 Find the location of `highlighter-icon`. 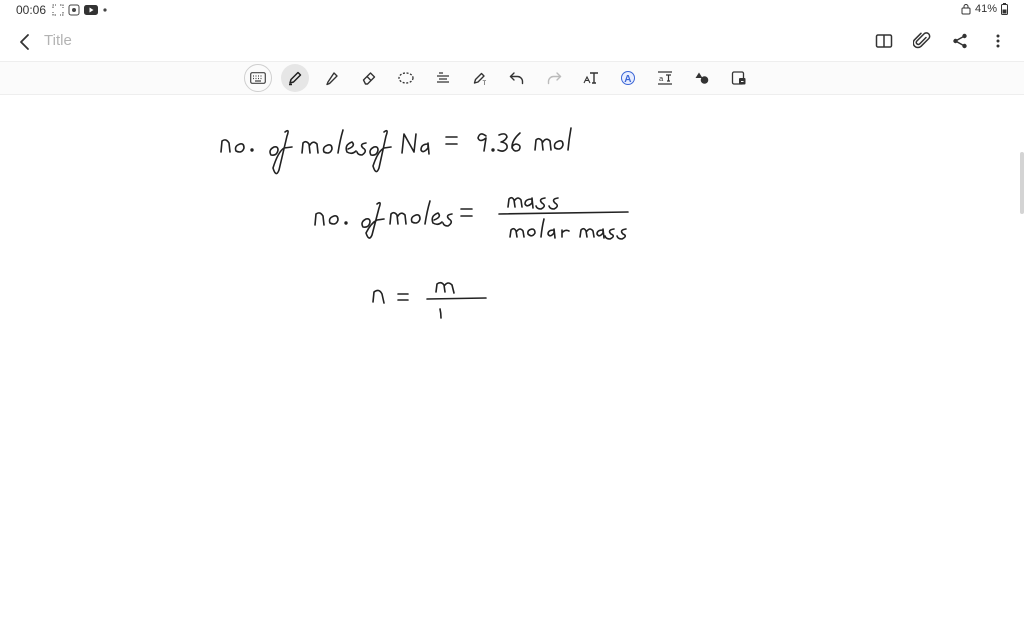

highlighter-icon is located at coordinates (332, 79).